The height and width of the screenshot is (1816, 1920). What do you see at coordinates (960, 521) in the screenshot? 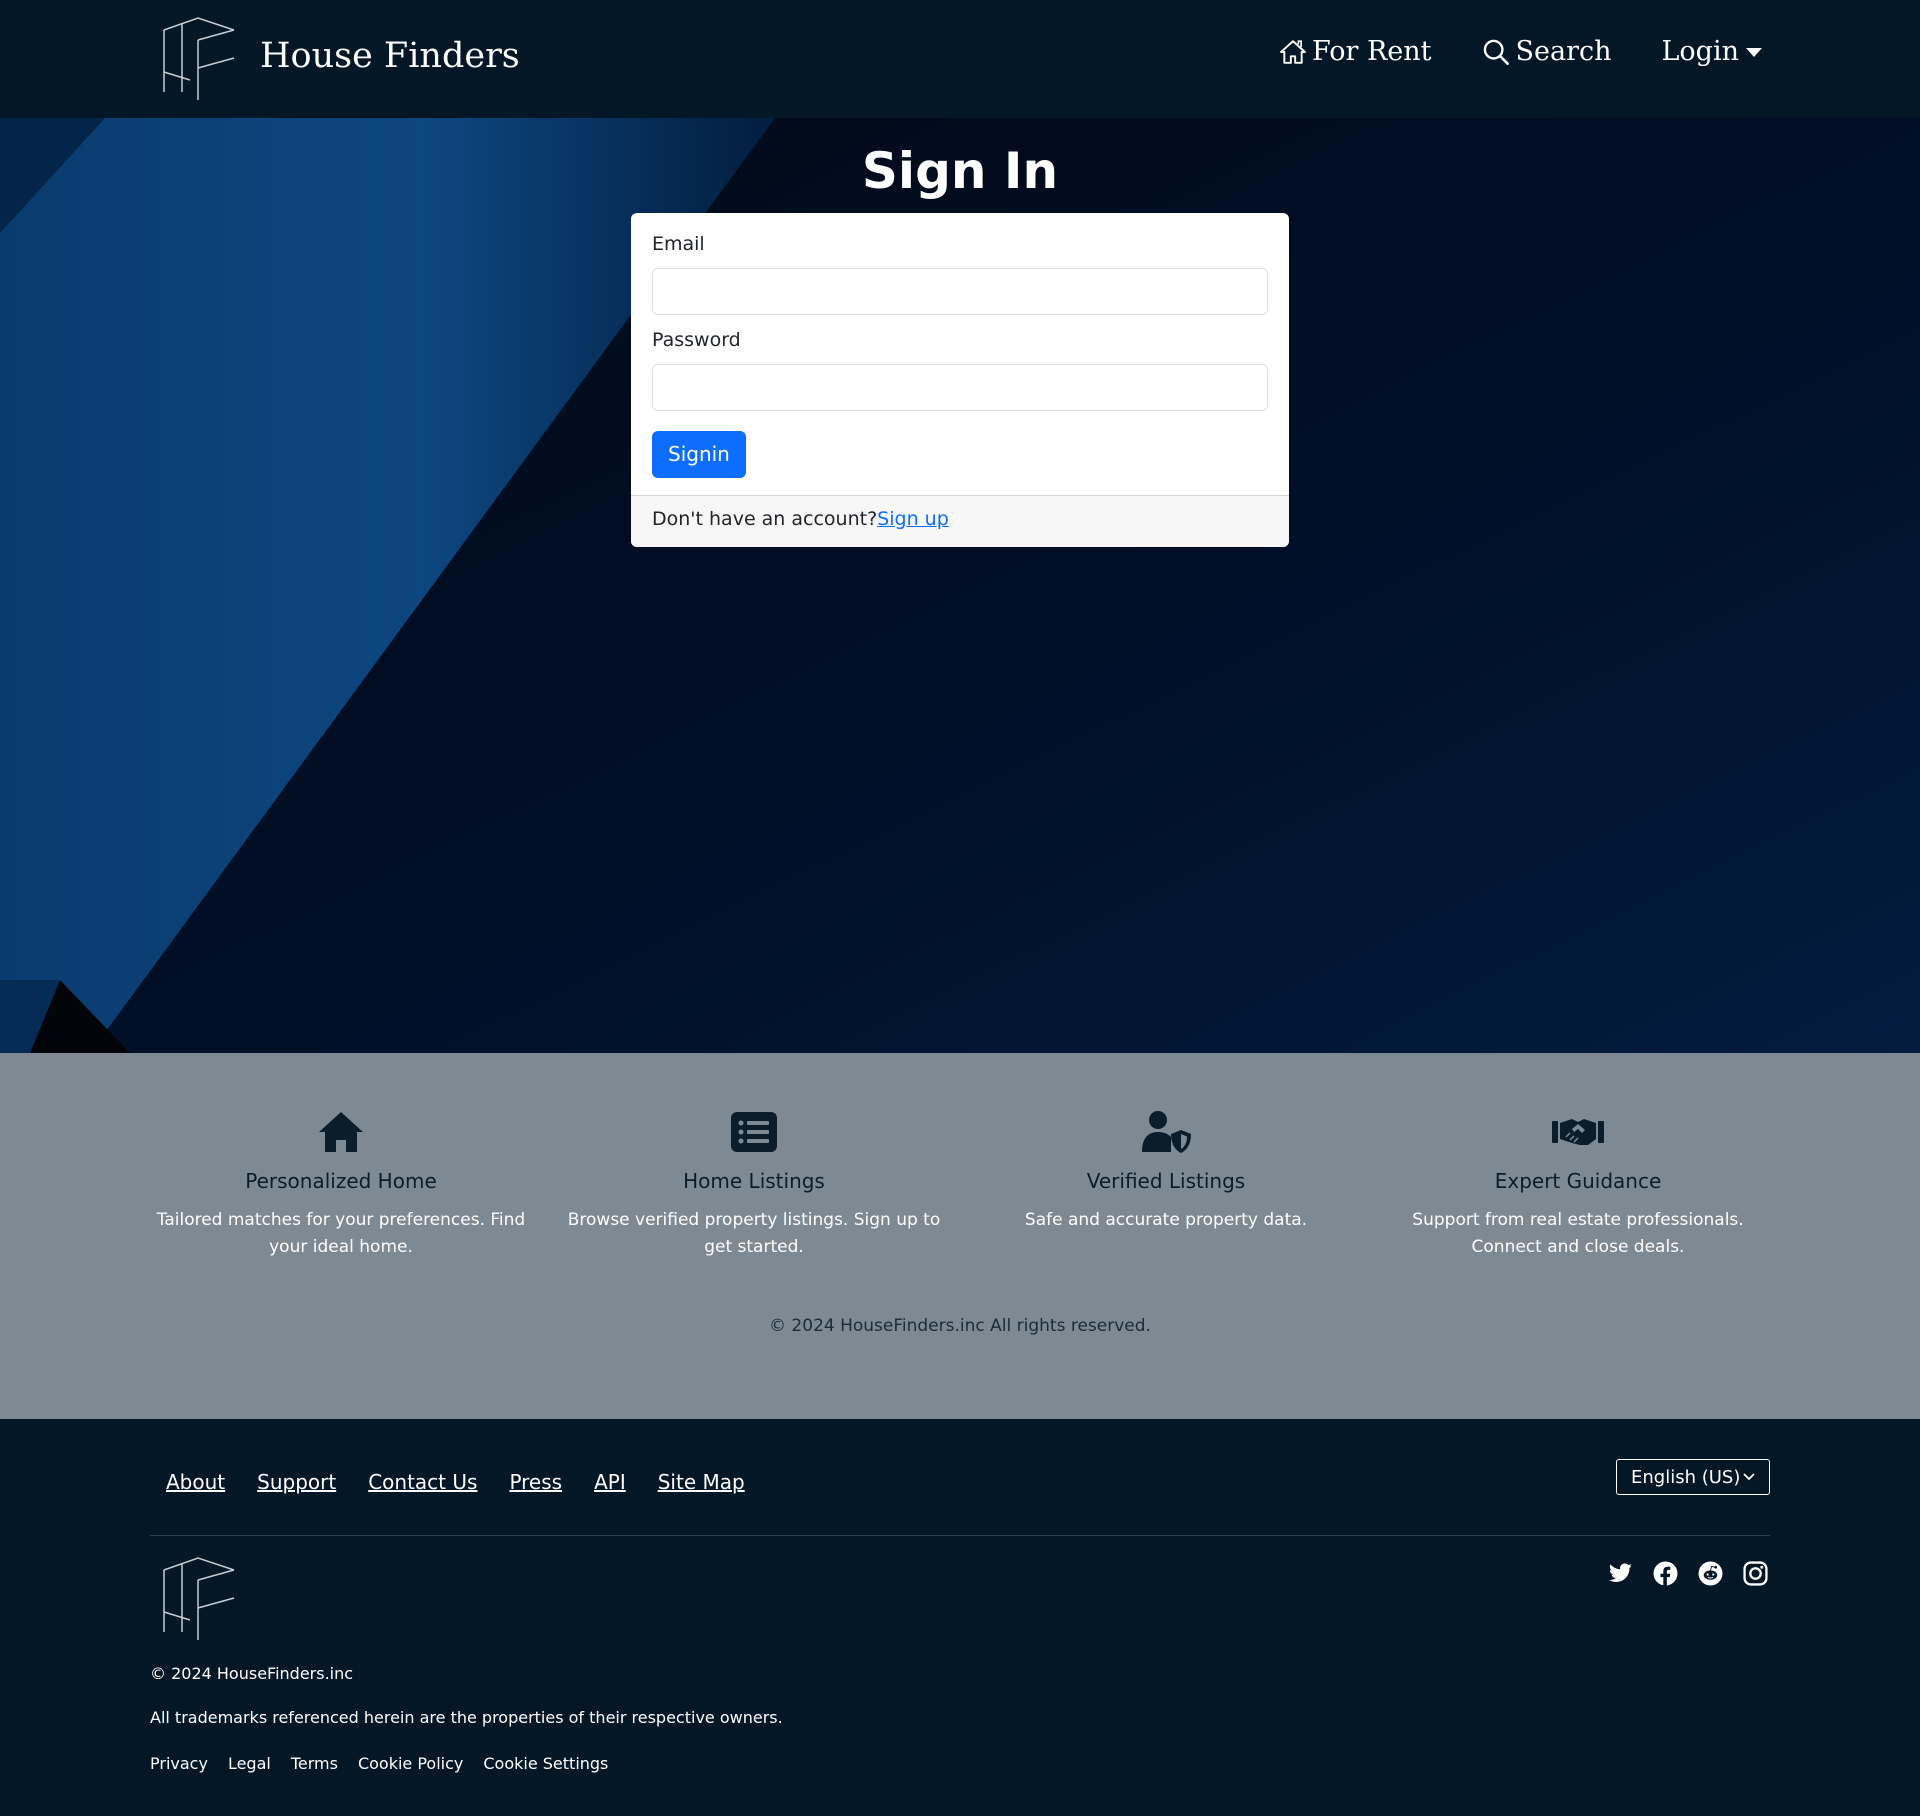
I see `signin-card-footer: Don't have an account?Sign up` at bounding box center [960, 521].